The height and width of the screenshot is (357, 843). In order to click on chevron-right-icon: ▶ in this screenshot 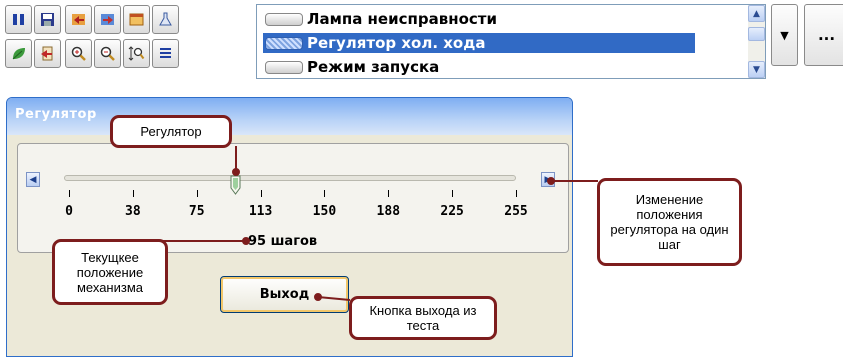, I will do `click(548, 179)`.